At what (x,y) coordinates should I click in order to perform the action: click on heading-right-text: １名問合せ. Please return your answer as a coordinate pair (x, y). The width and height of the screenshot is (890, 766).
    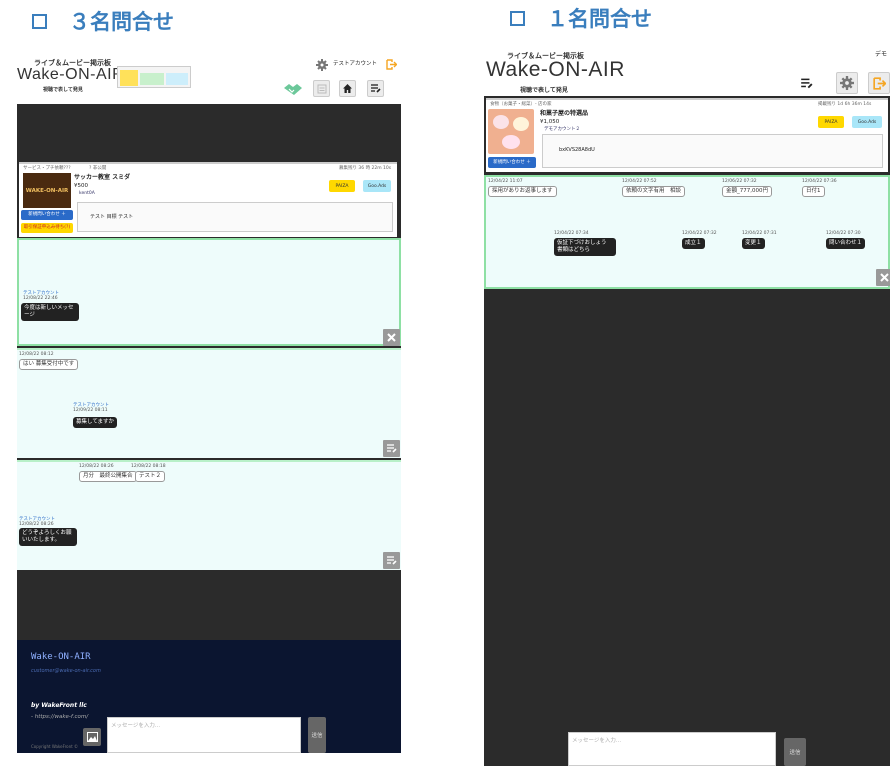
    Looking at the image, I should click on (599, 19).